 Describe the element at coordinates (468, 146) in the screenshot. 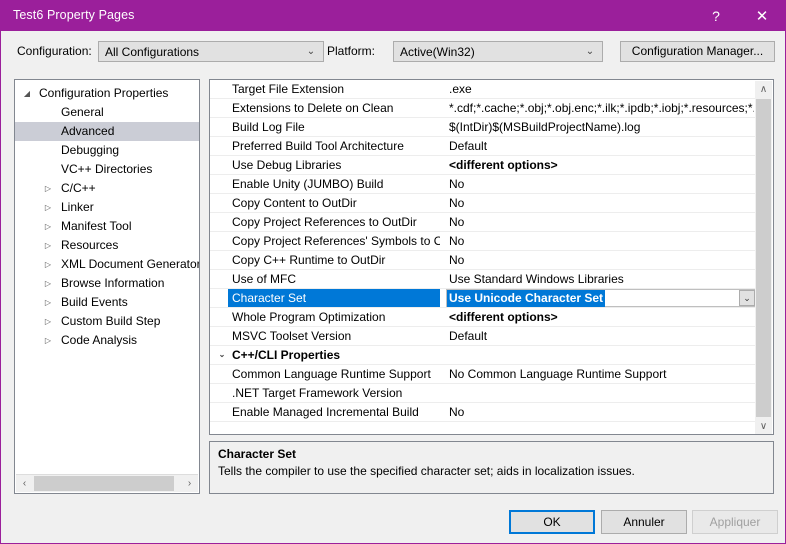

I see `property-value: Default` at that location.